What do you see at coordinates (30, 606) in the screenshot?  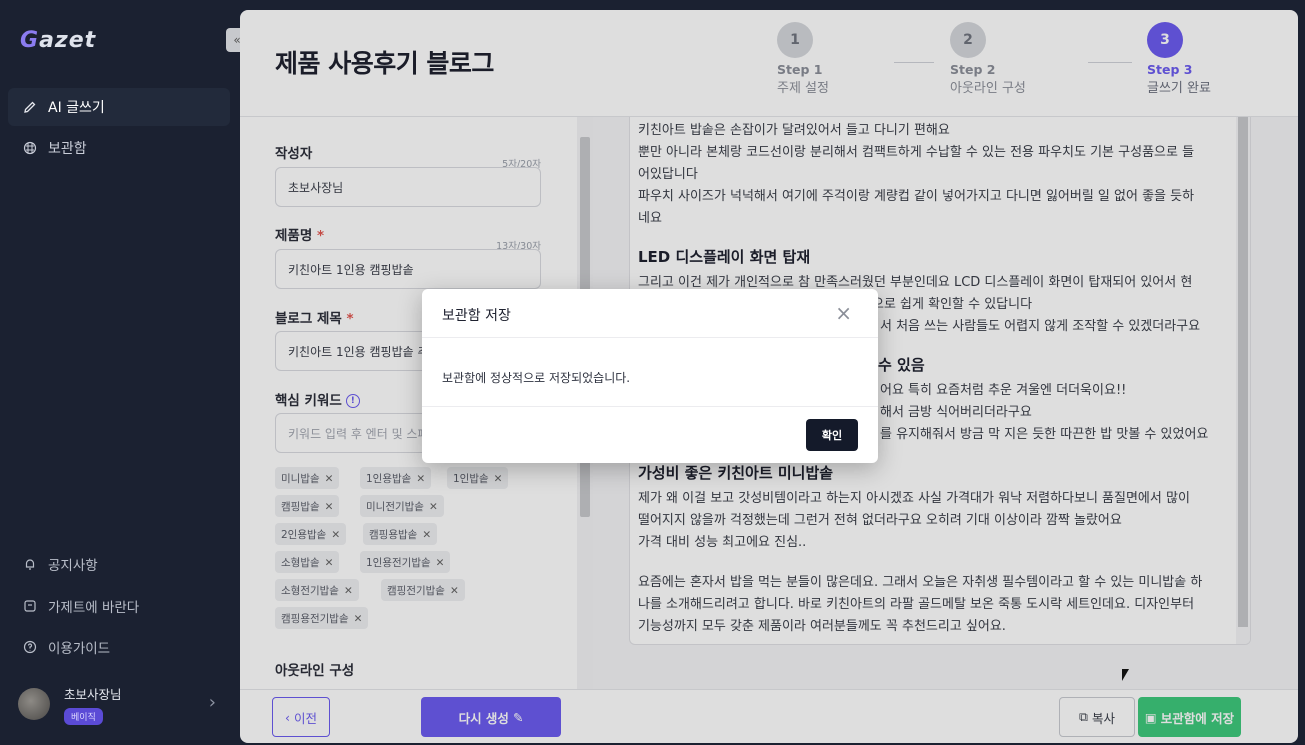 I see `feedback-icon` at bounding box center [30, 606].